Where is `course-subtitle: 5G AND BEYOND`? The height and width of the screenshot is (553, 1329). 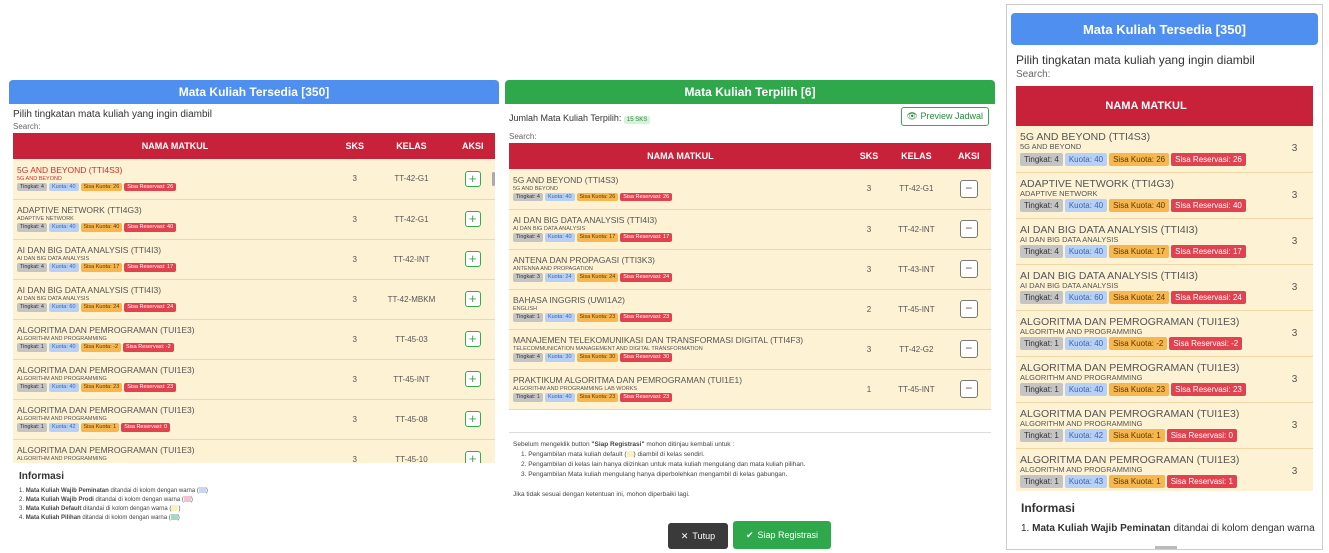 course-subtitle: 5G AND BEYOND is located at coordinates (39, 178).